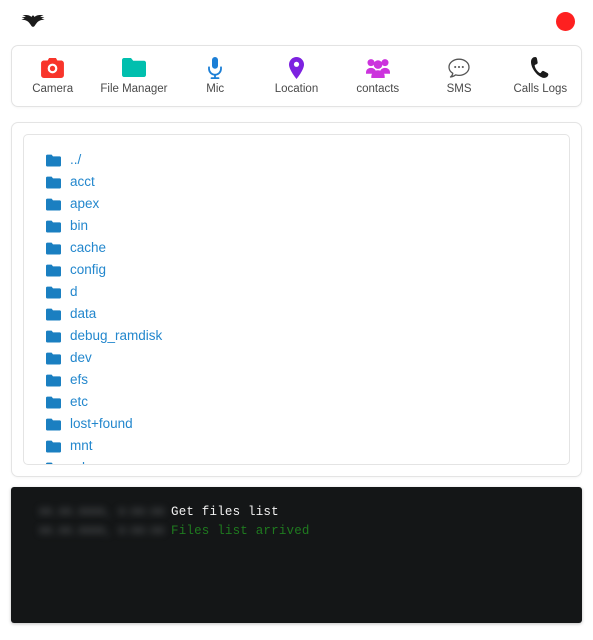  What do you see at coordinates (459, 68) in the screenshot?
I see `sms-bubble-icon` at bounding box center [459, 68].